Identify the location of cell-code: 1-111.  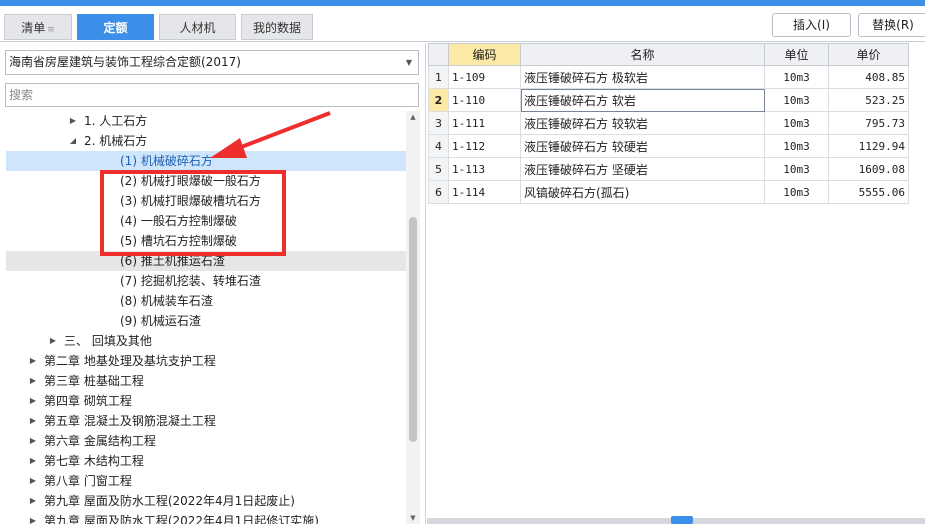
(484, 123).